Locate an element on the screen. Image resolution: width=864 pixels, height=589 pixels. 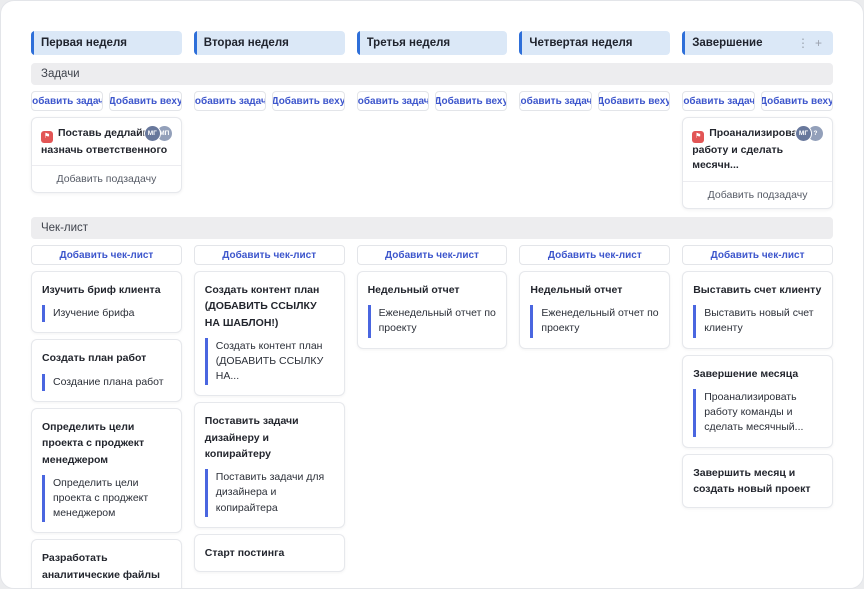
task-cell-week2 is located at coordinates (269, 163).